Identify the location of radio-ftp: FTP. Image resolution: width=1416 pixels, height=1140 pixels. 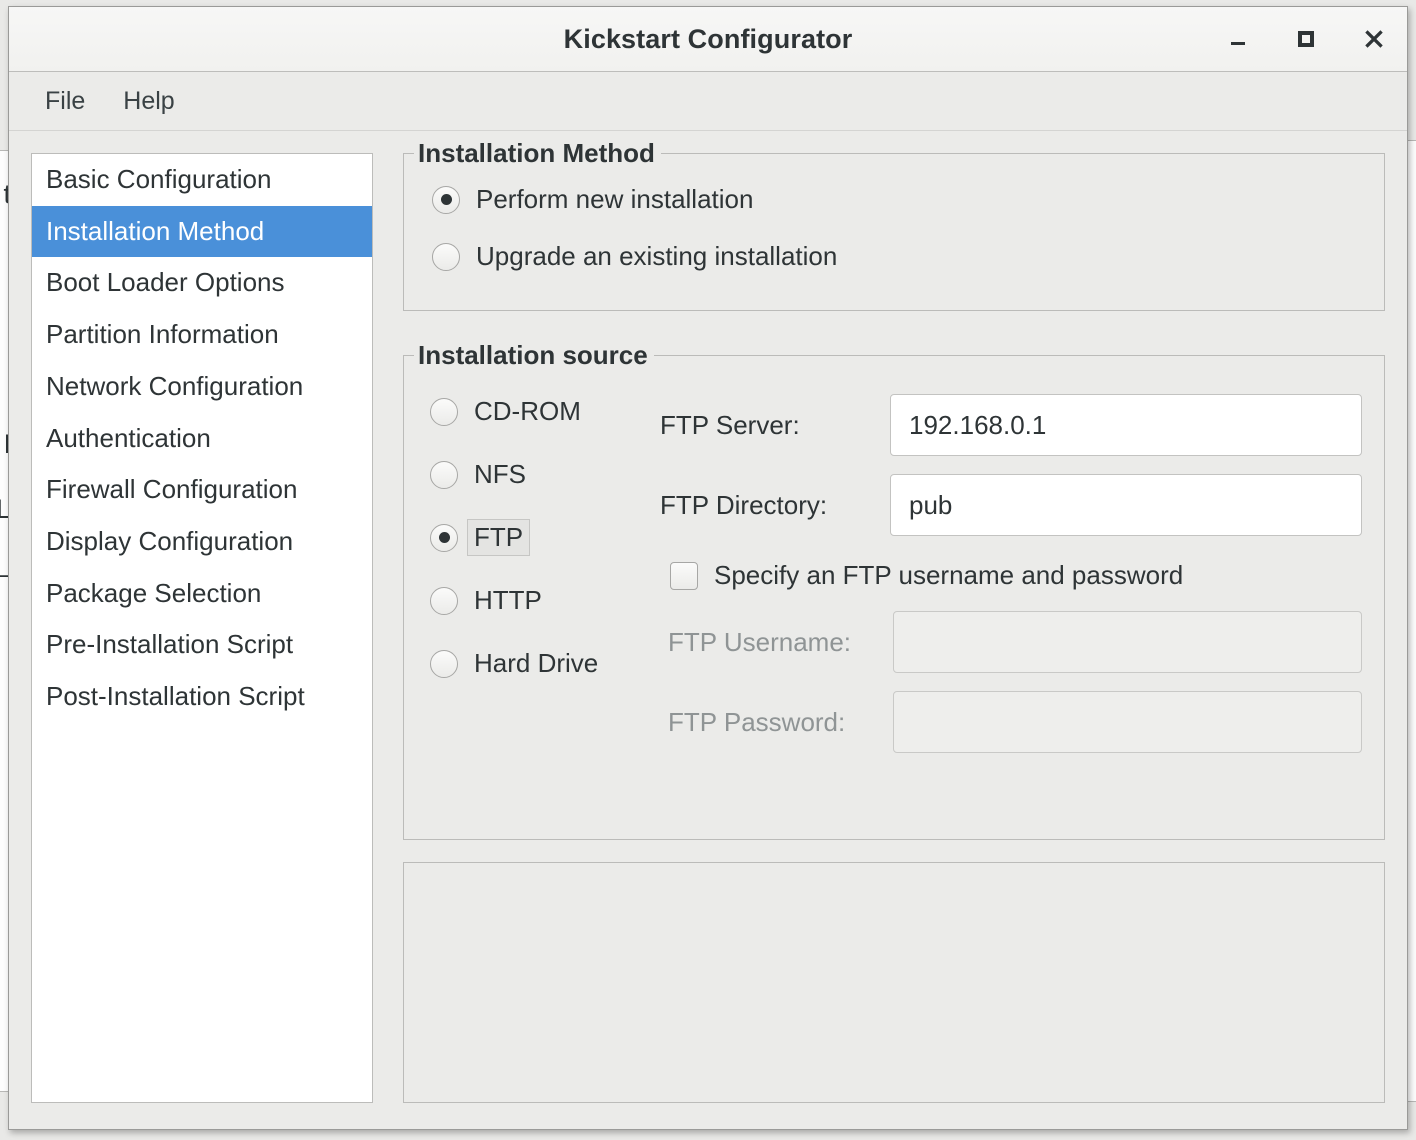
(480, 537).